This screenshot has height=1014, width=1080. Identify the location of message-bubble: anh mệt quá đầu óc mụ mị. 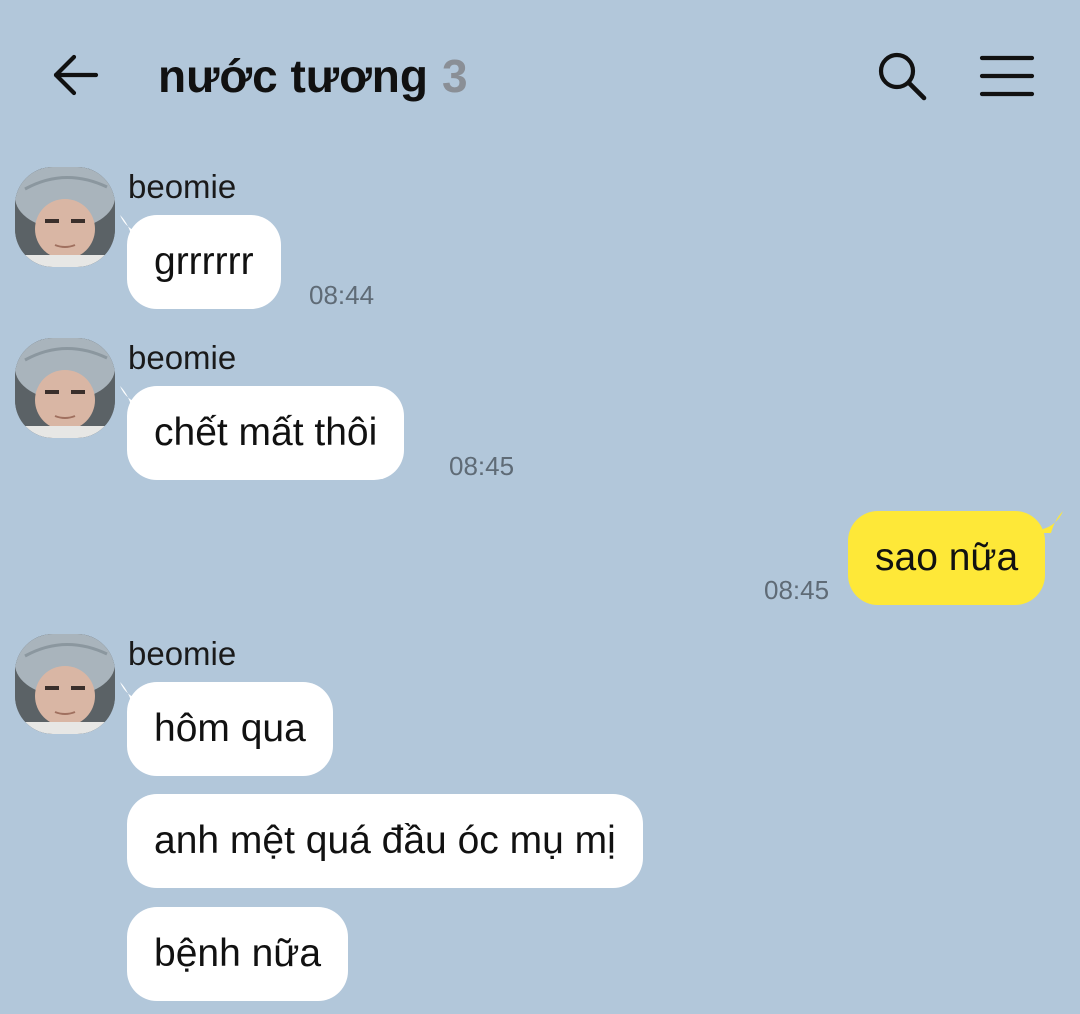
(385, 841).